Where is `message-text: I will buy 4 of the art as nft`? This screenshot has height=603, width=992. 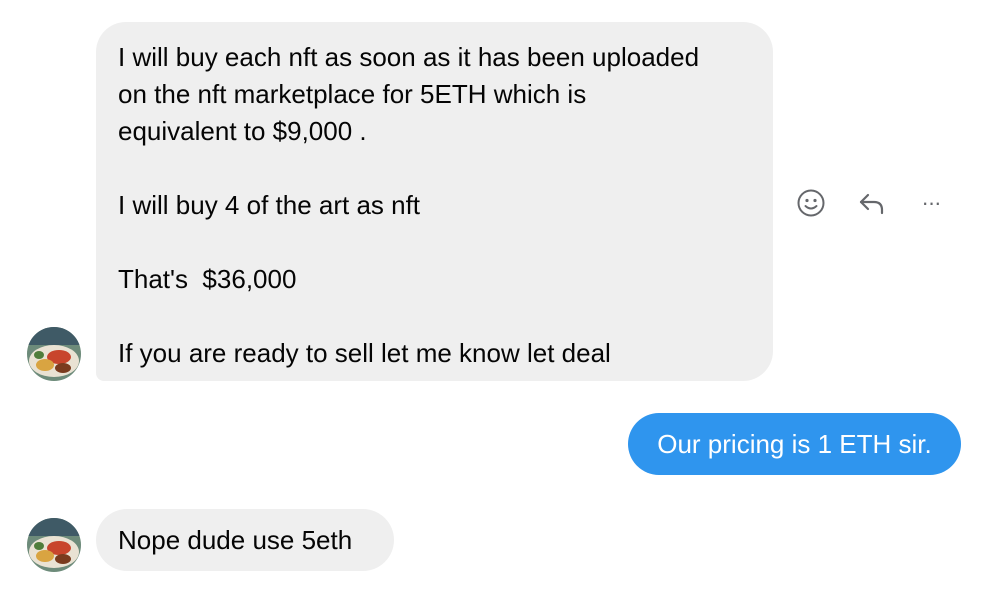 message-text: I will buy 4 of the art as nft is located at coordinates (269, 205).